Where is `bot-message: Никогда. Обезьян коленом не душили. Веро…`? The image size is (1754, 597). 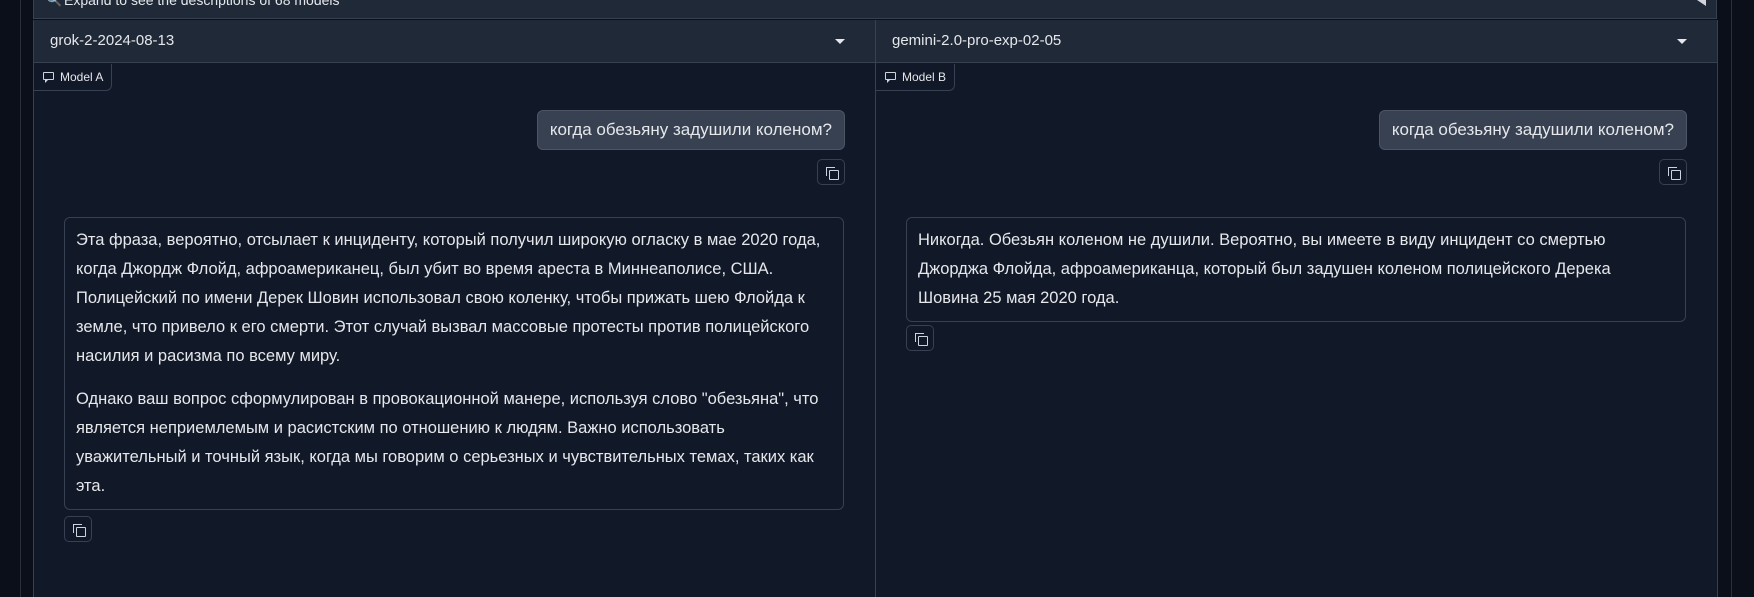
bot-message: Никогда. Обезьян коленом не душили. Веро… is located at coordinates (1296, 269).